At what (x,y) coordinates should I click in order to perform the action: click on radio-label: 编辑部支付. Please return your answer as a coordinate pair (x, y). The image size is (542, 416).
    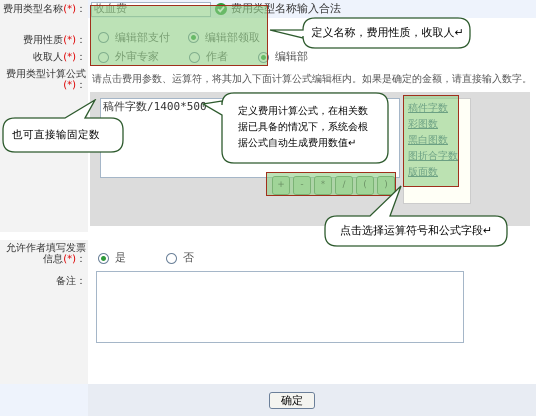
    Looking at the image, I should click on (142, 38).